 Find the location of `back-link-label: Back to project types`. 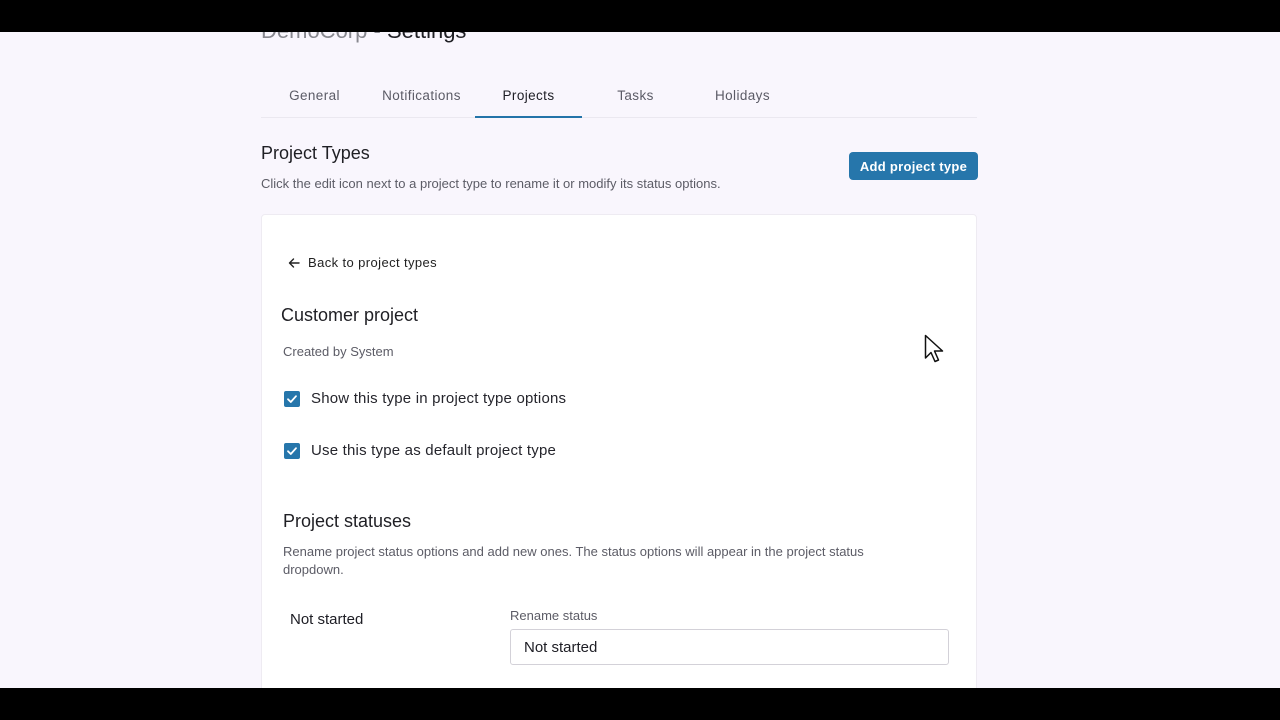

back-link-label: Back to project types is located at coordinates (373, 262).